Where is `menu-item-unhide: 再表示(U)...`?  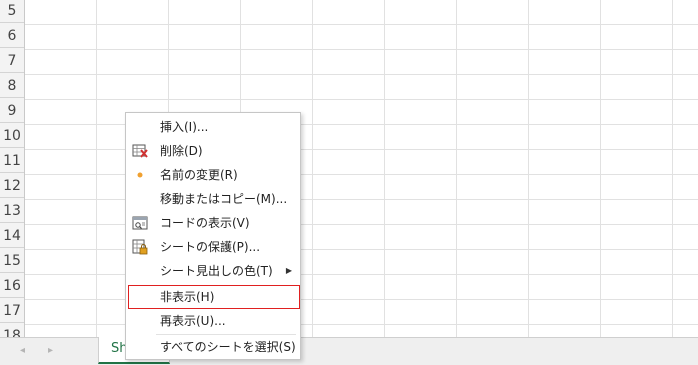
menu-item-unhide: 再表示(U)... is located at coordinates (213, 321).